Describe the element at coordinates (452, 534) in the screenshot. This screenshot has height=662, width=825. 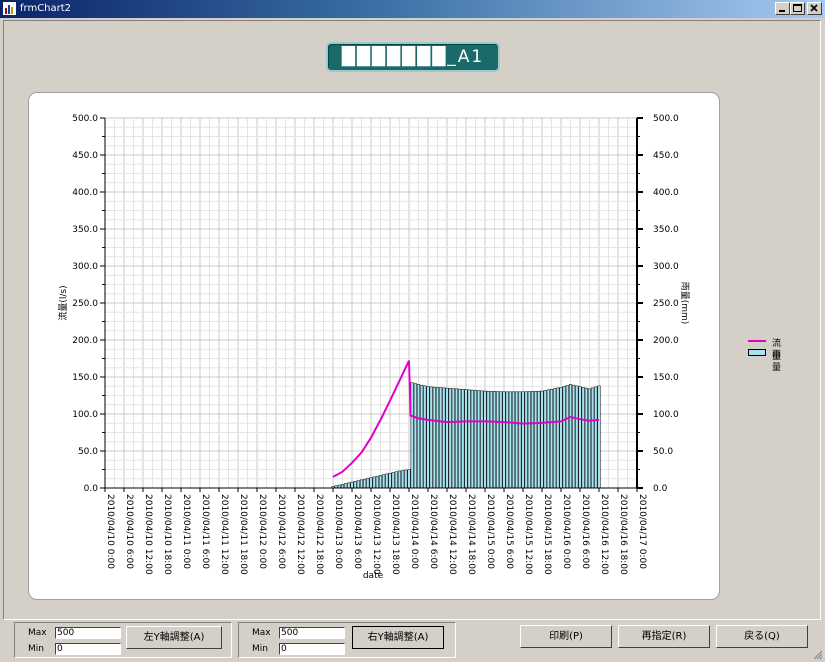
I see `x-tick-label: 2010/04/14 12:00` at that location.